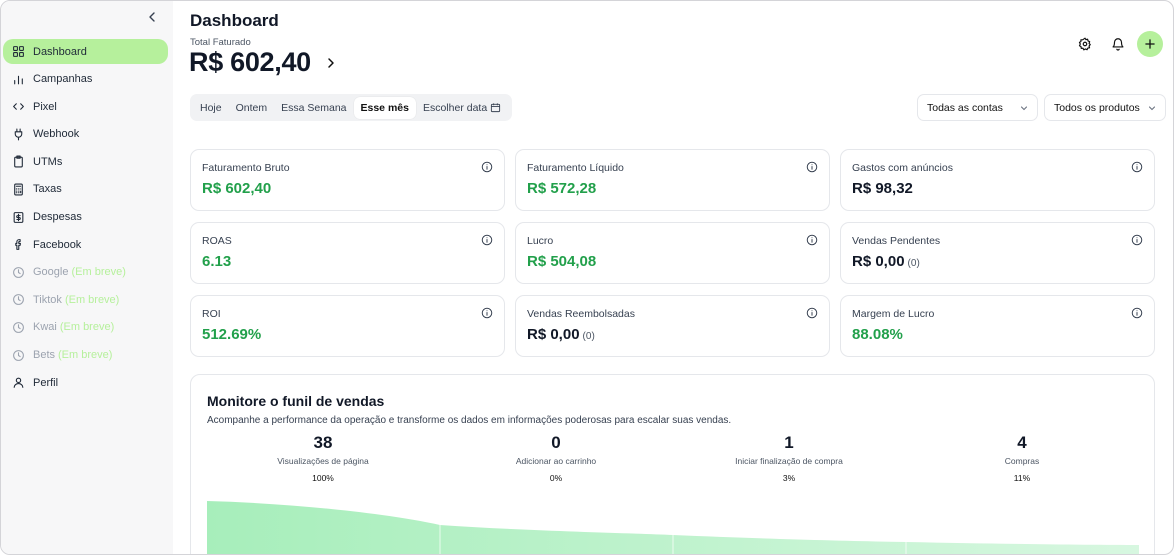 The width and height of the screenshot is (1174, 555). I want to click on calculator-icon, so click(18, 189).